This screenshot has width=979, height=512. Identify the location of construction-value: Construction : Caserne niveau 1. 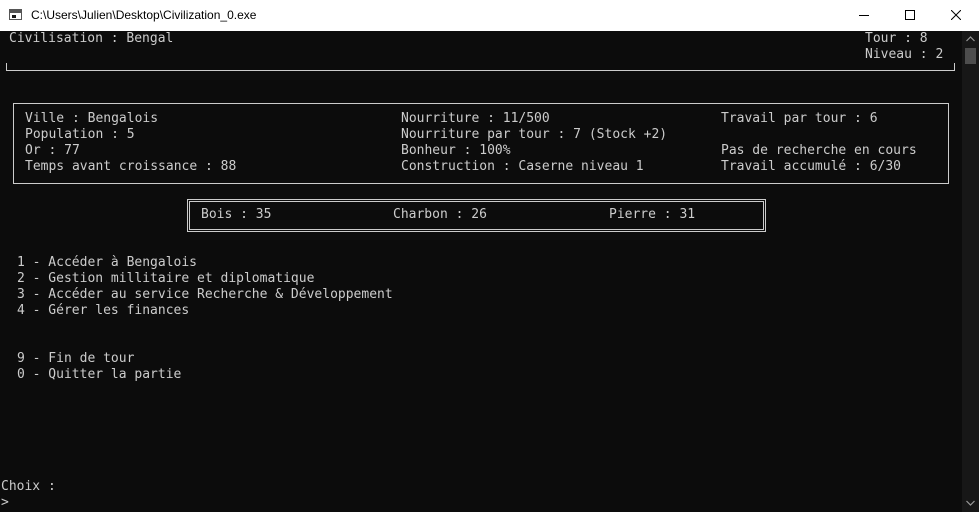
(522, 166).